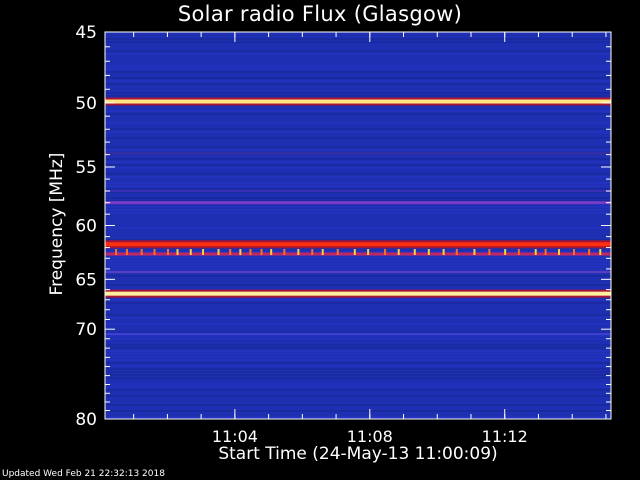  I want to click on chart-title: Solar radio Flux (Glasgow), so click(320, 14).